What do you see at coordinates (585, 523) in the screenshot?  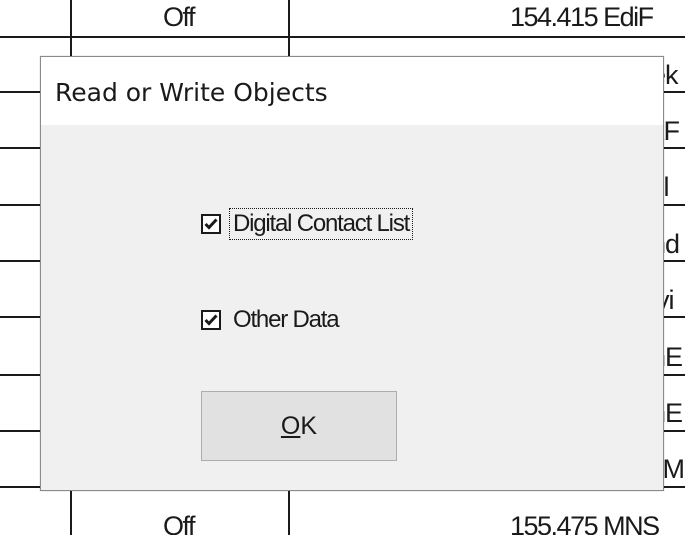 I see `table-cell: 155.475 MNS` at bounding box center [585, 523].